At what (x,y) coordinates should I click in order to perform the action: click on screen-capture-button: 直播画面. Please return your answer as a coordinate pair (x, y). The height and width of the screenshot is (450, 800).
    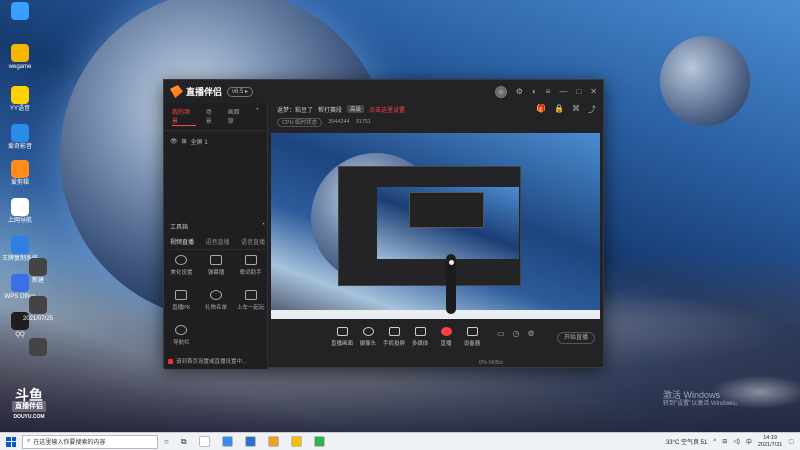
    Looking at the image, I should click on (342, 337).